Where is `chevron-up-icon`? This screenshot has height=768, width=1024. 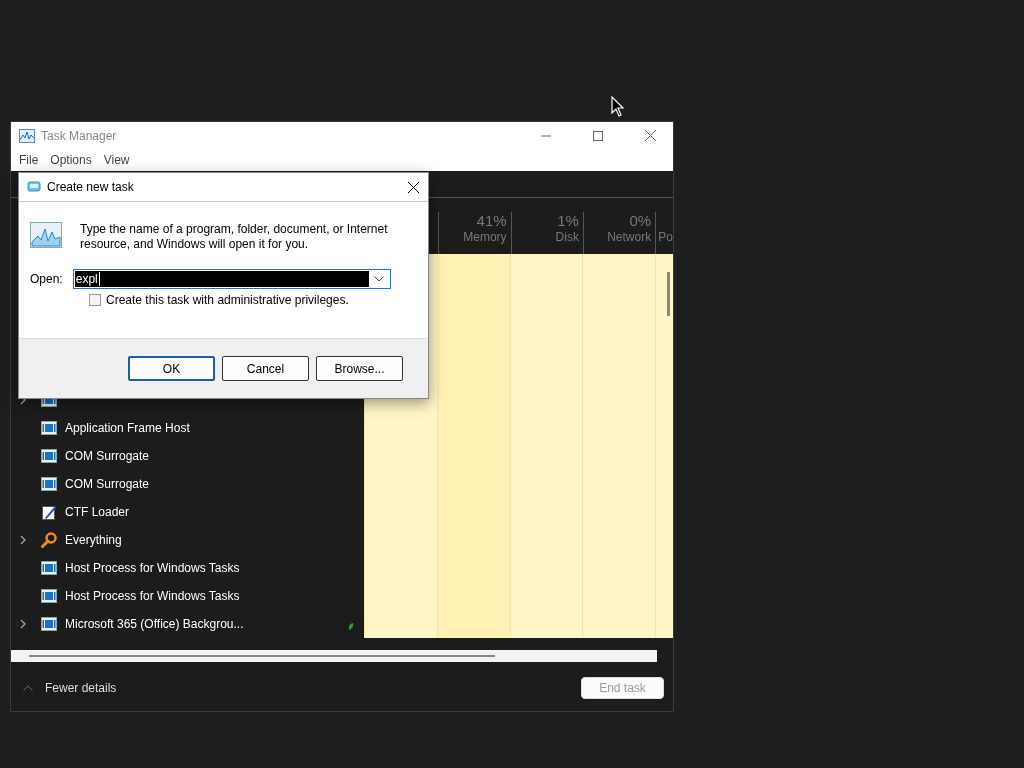 chevron-up-icon is located at coordinates (28, 688).